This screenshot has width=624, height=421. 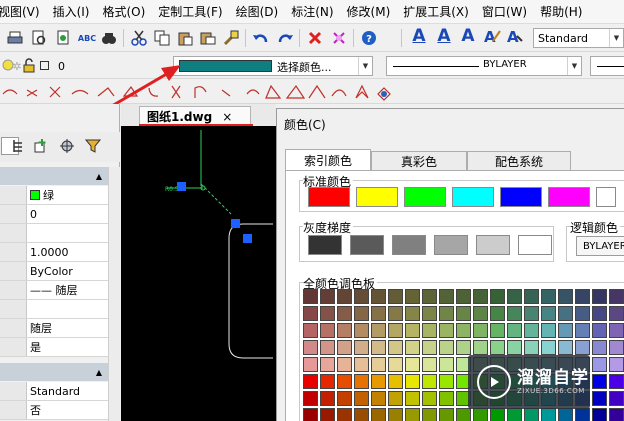 I want to click on property-row: 0, so click(x=54, y=214).